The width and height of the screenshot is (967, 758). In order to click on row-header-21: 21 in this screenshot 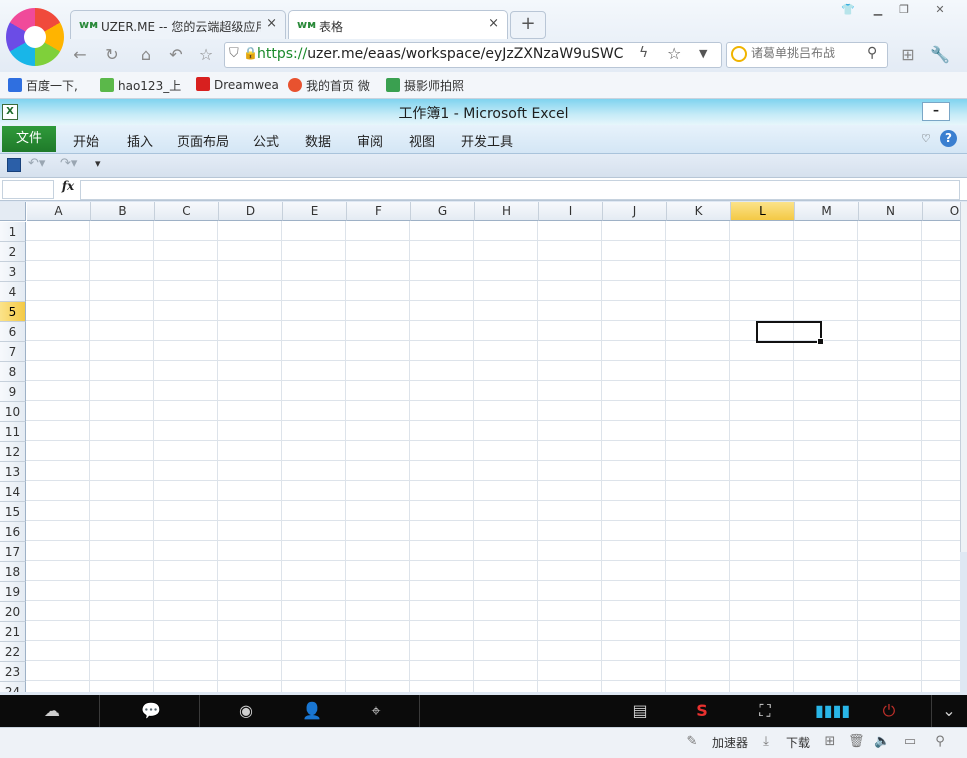, I will do `click(13, 632)`.